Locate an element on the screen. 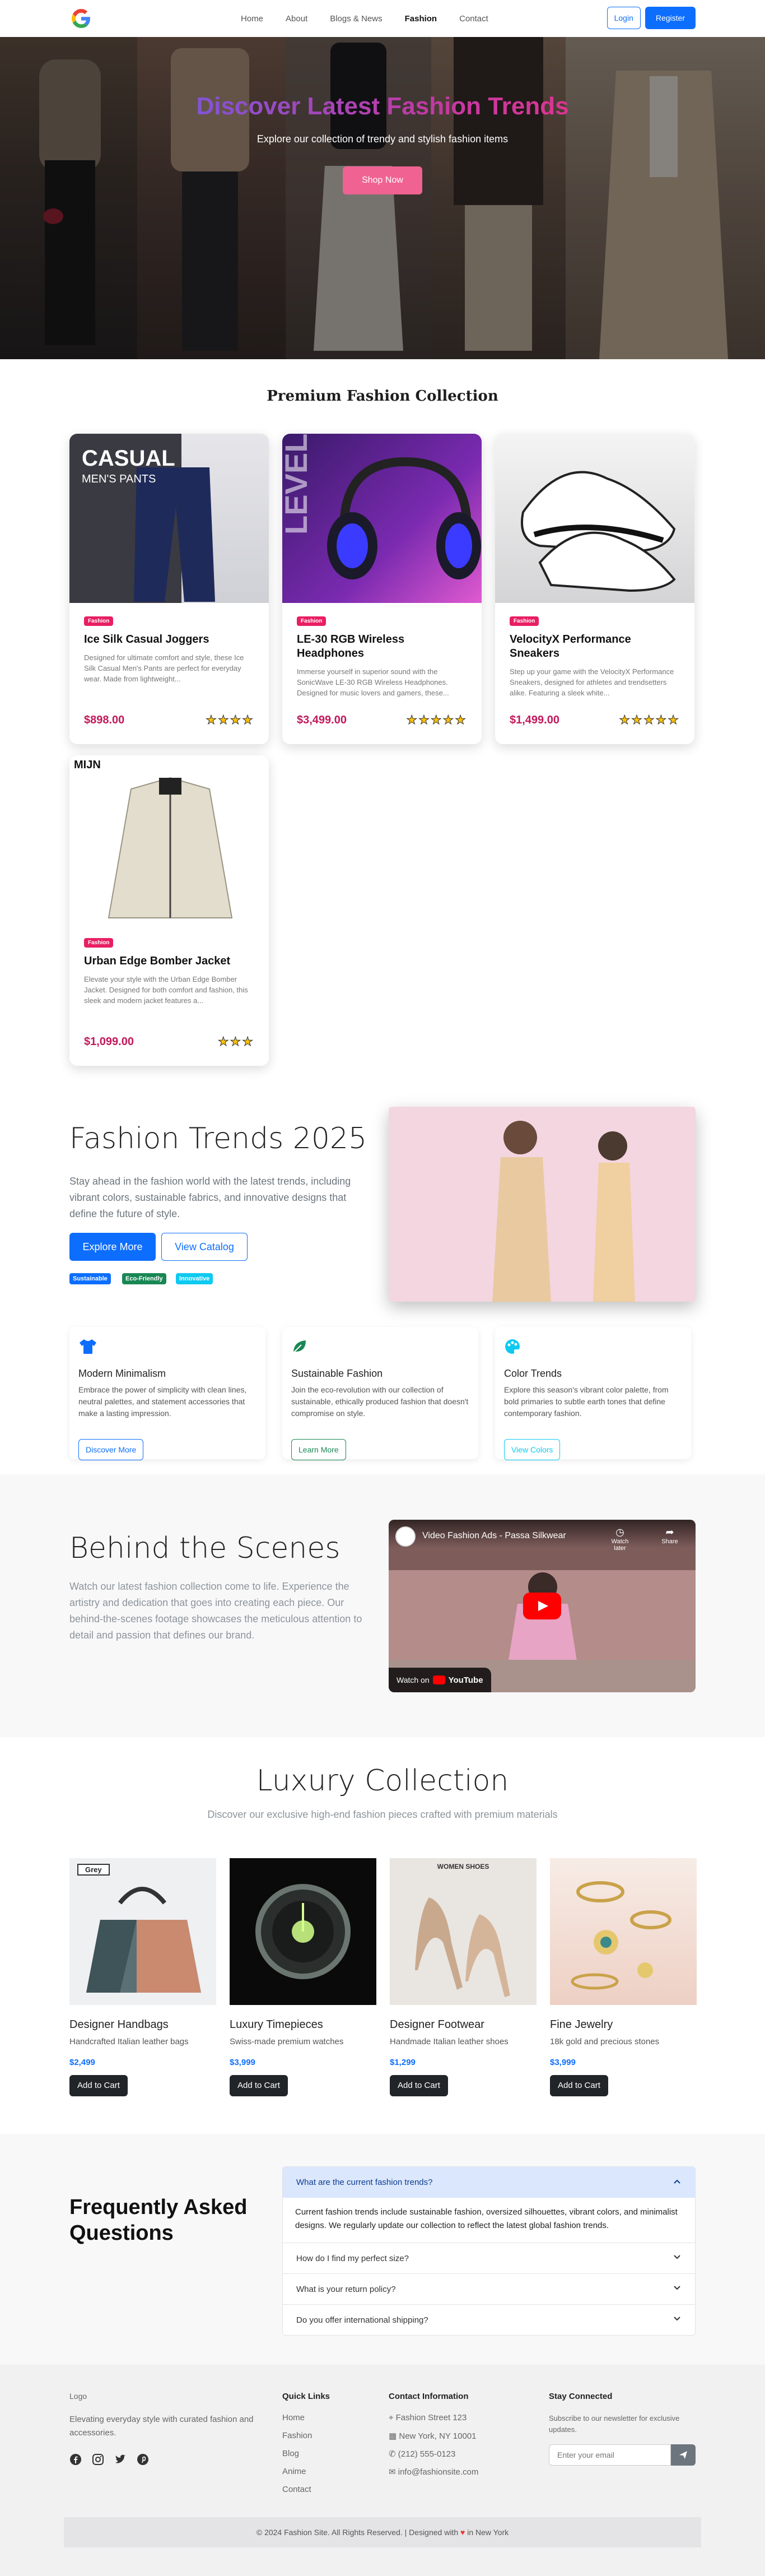 The height and width of the screenshot is (2576, 765). envelope-icon: ✉ is located at coordinates (393, 2472).